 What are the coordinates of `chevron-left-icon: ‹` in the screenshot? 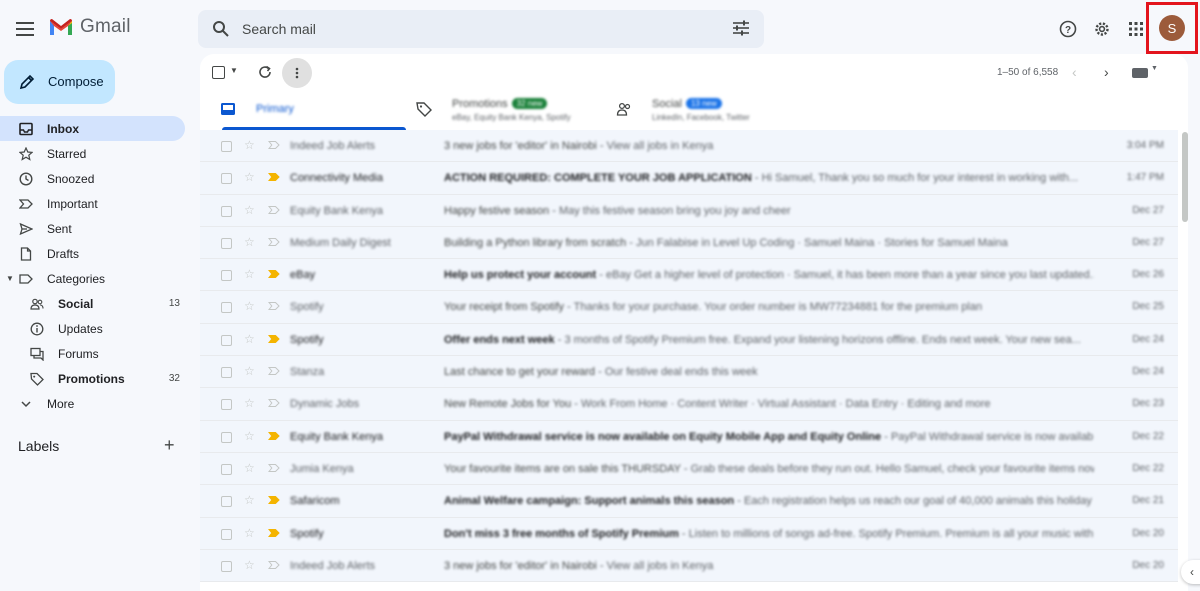 It's located at (1192, 572).